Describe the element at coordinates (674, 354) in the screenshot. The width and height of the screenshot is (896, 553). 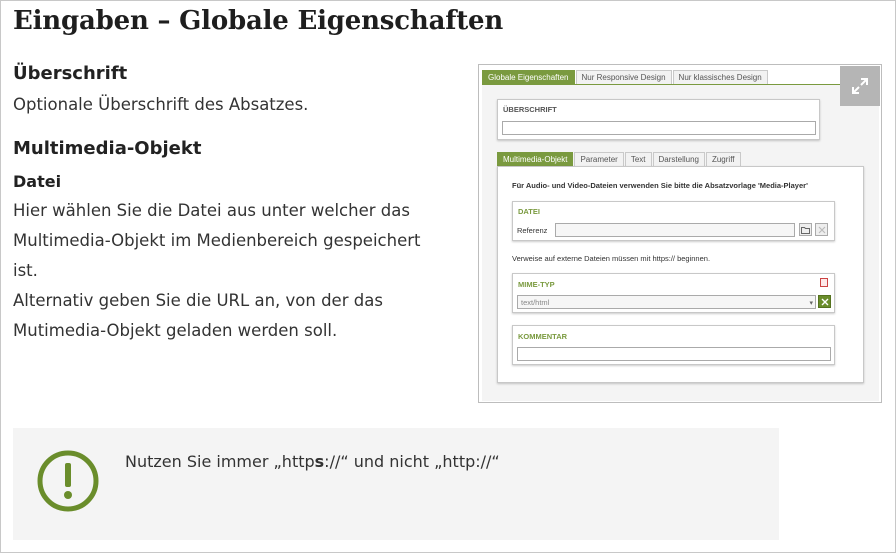
I see `kommentar-input` at that location.